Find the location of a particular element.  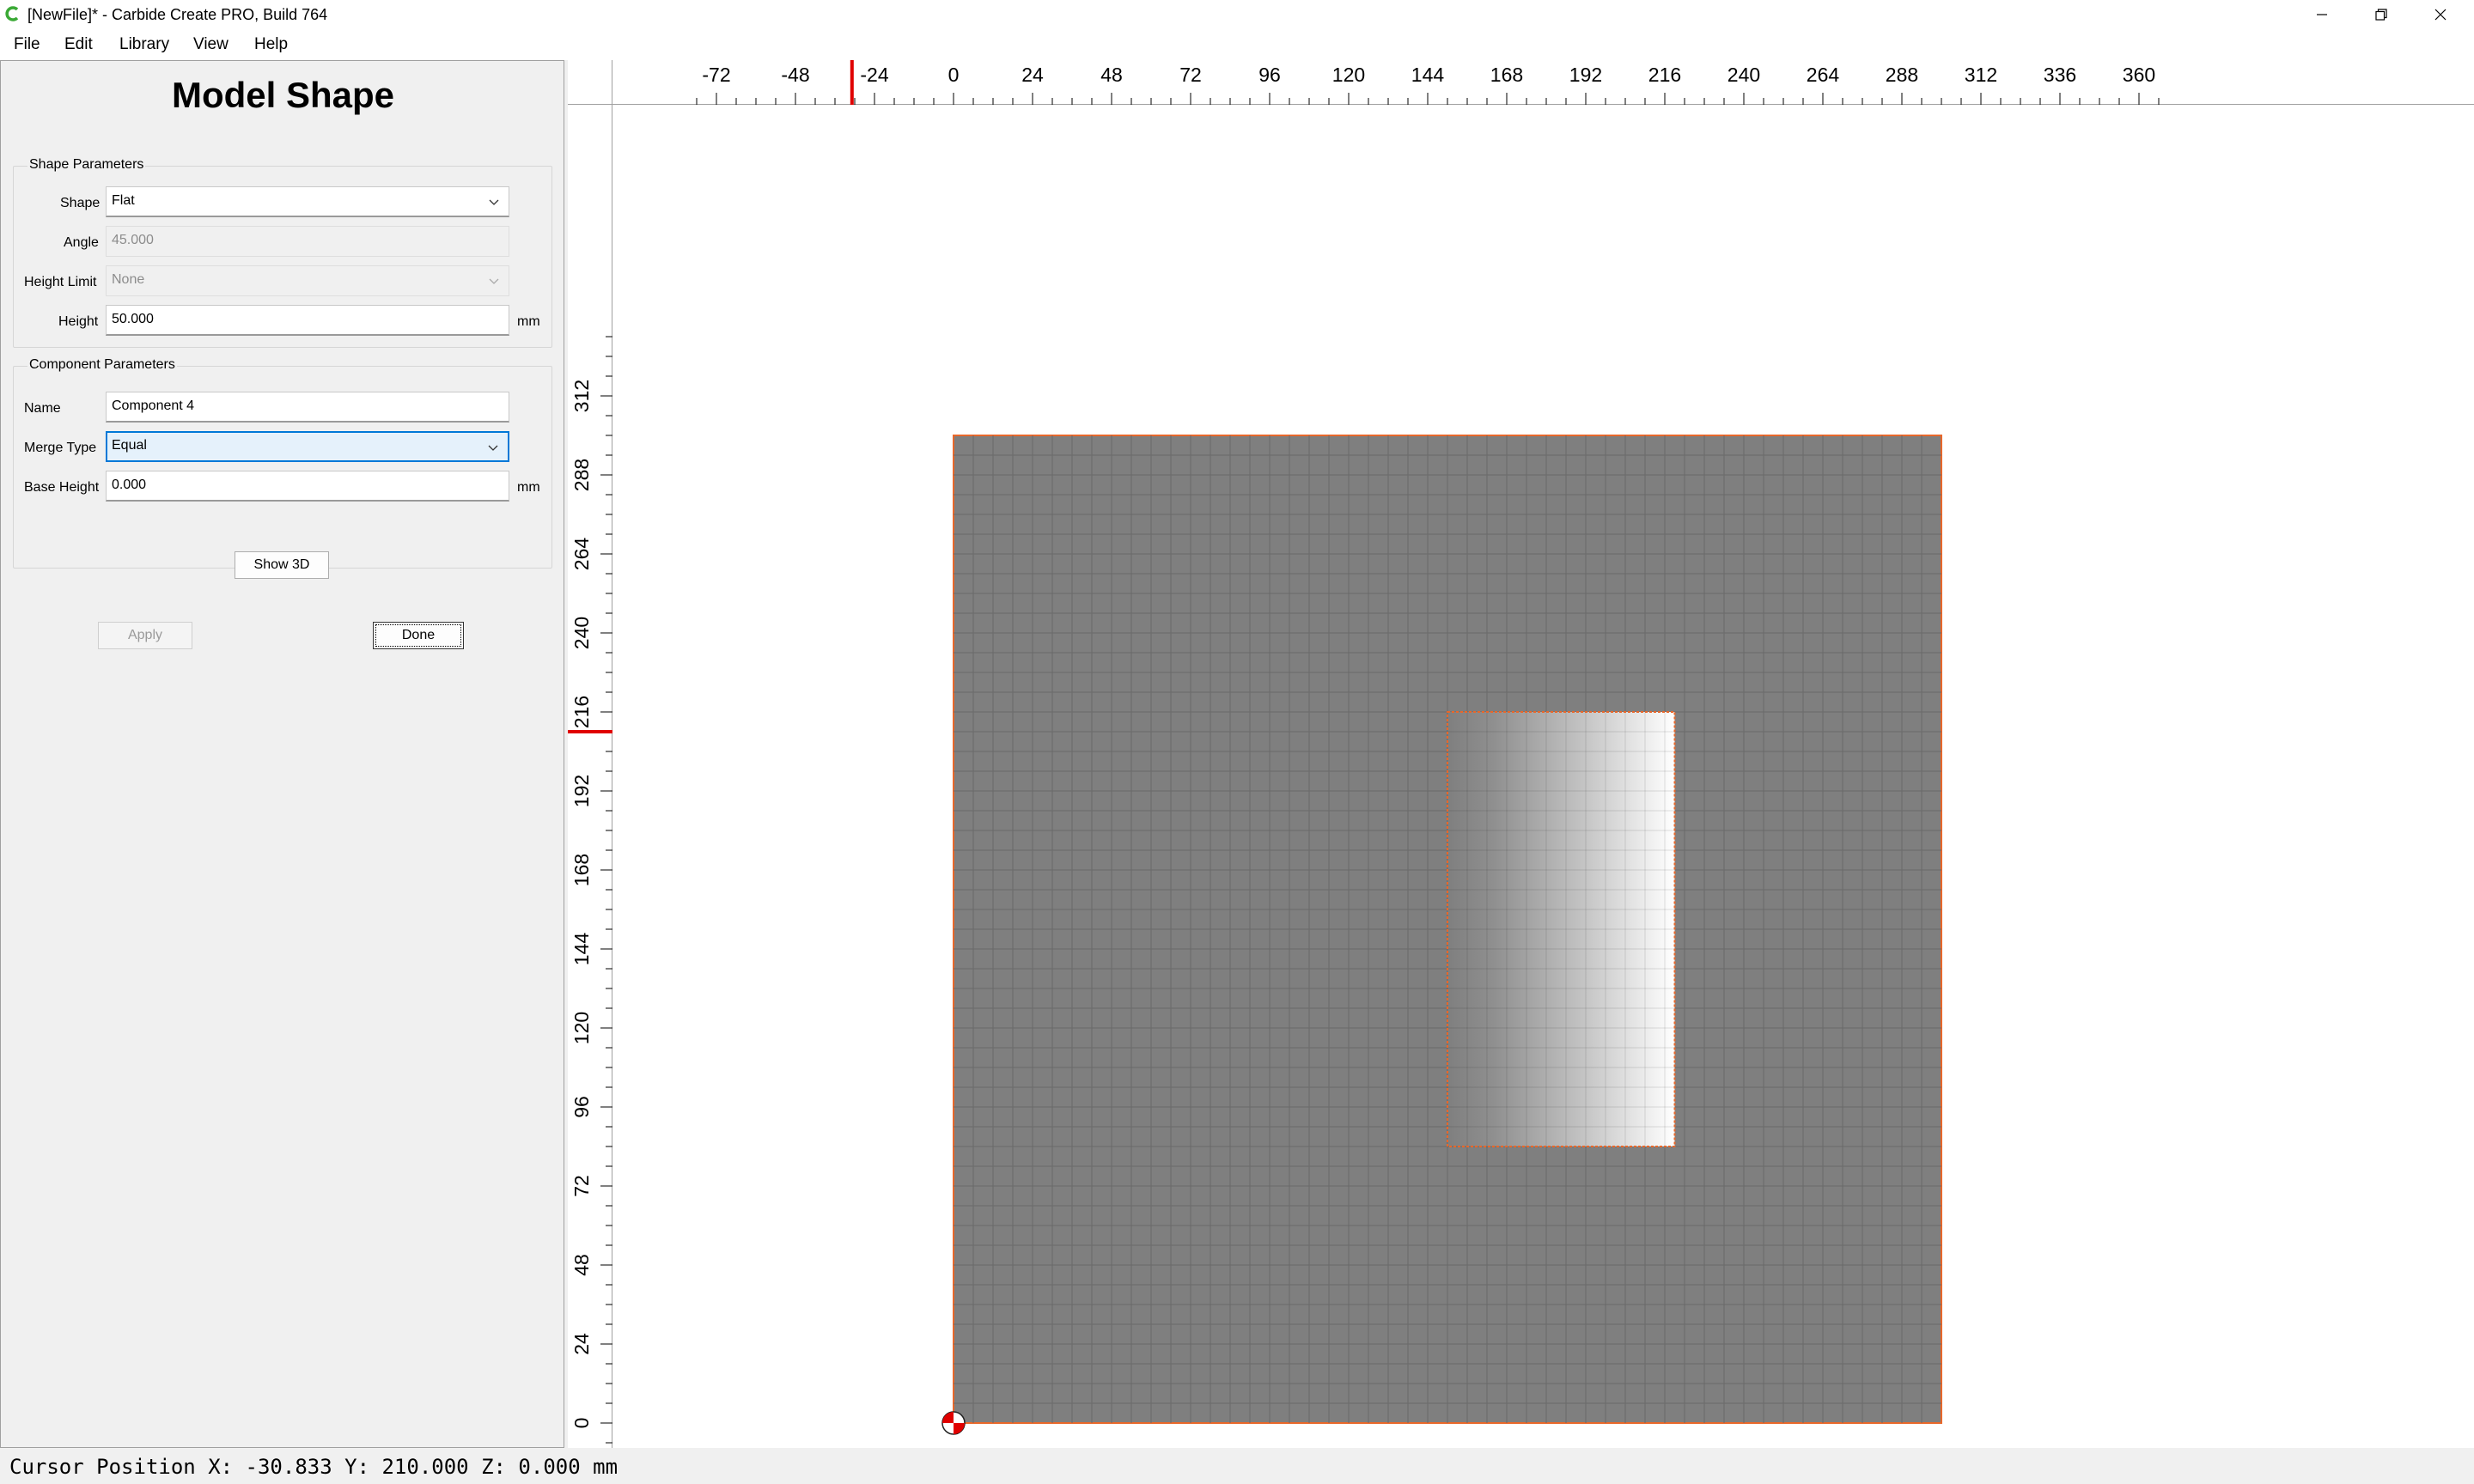

y-tick-label: 48 is located at coordinates (581, 1265).